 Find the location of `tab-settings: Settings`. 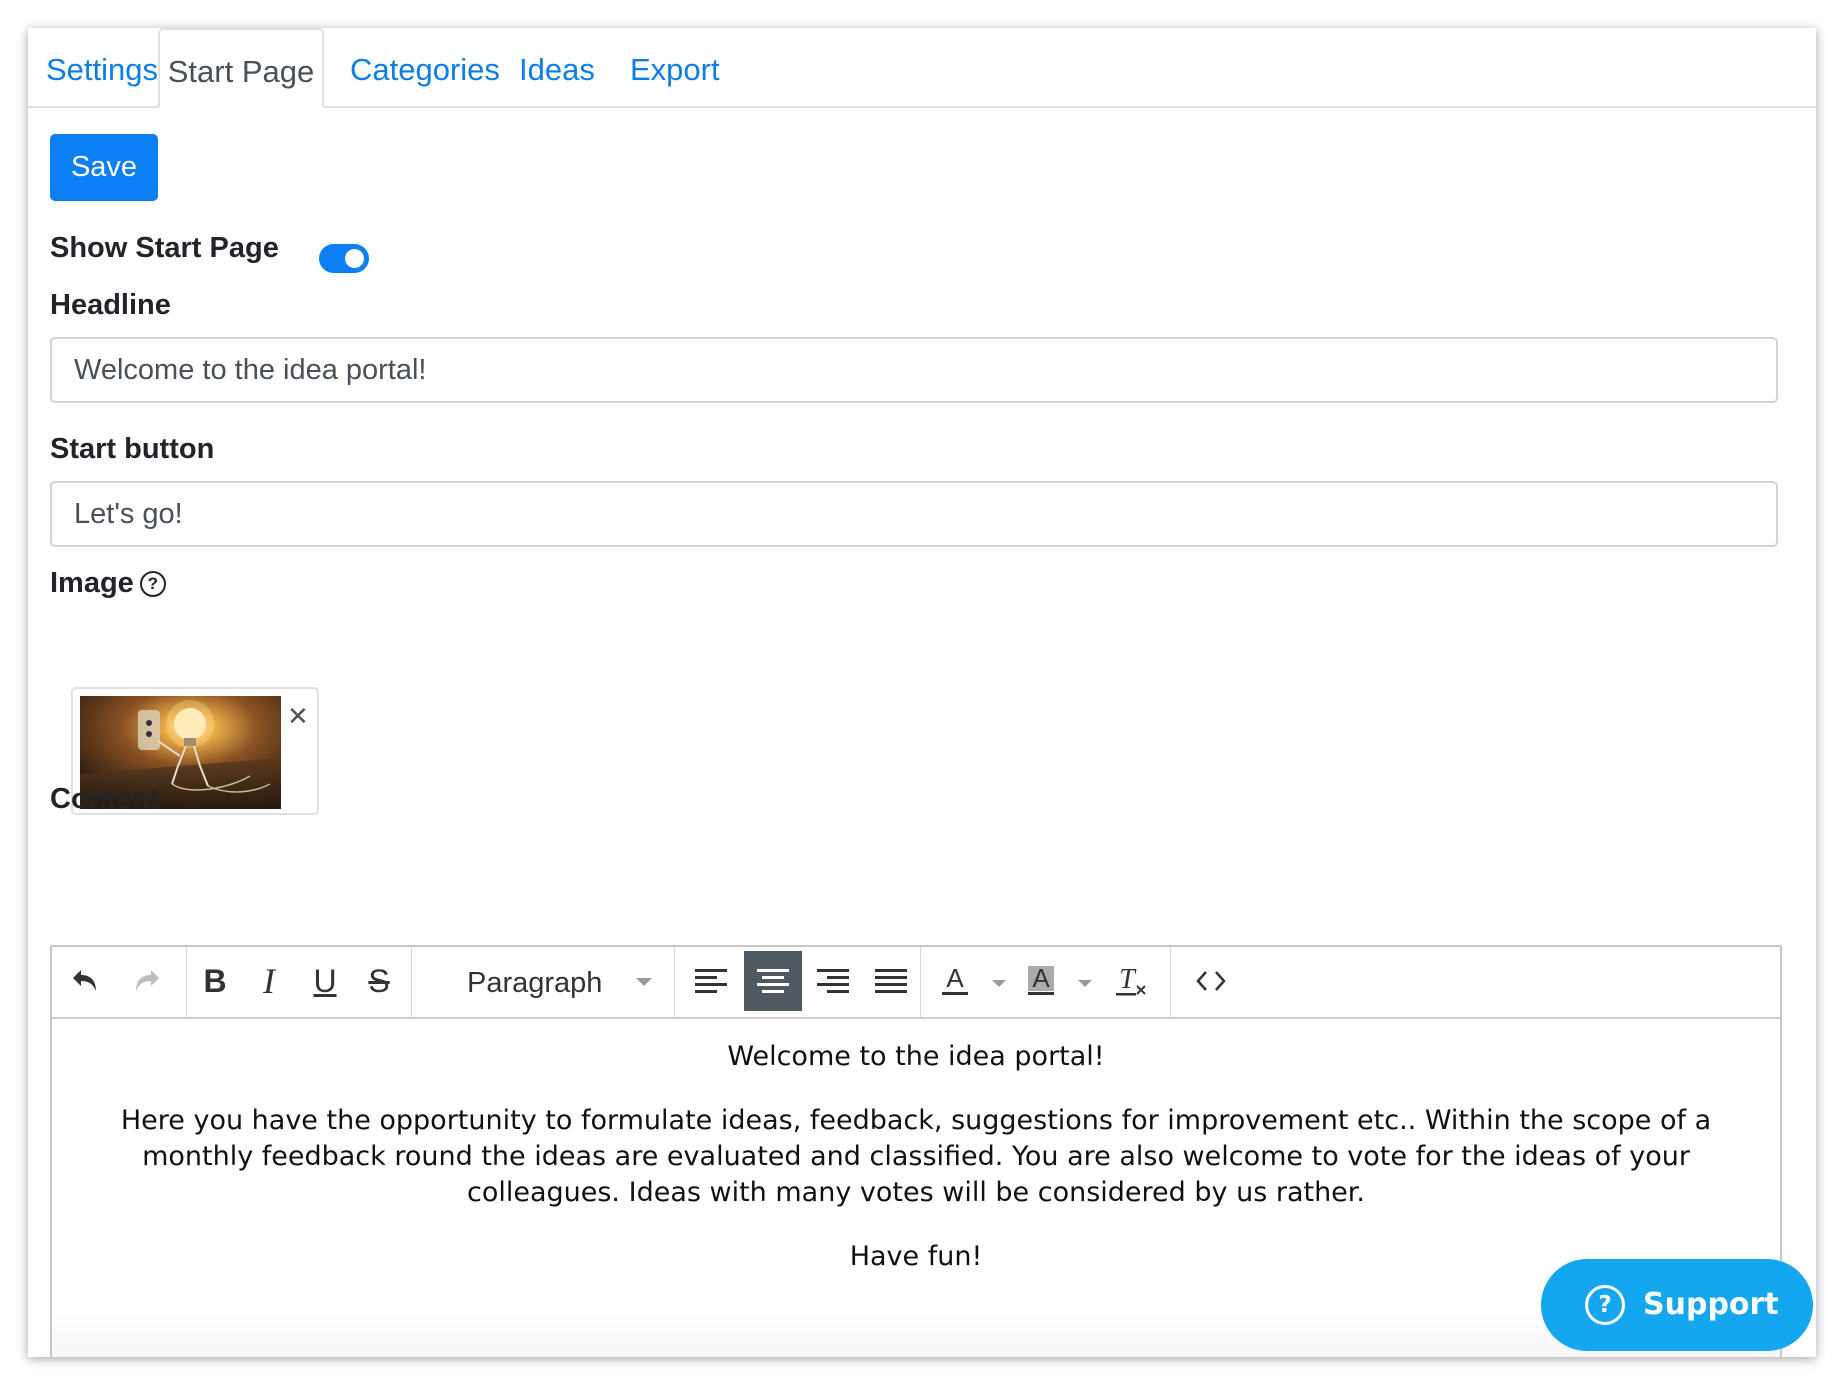

tab-settings: Settings is located at coordinates (102, 67).